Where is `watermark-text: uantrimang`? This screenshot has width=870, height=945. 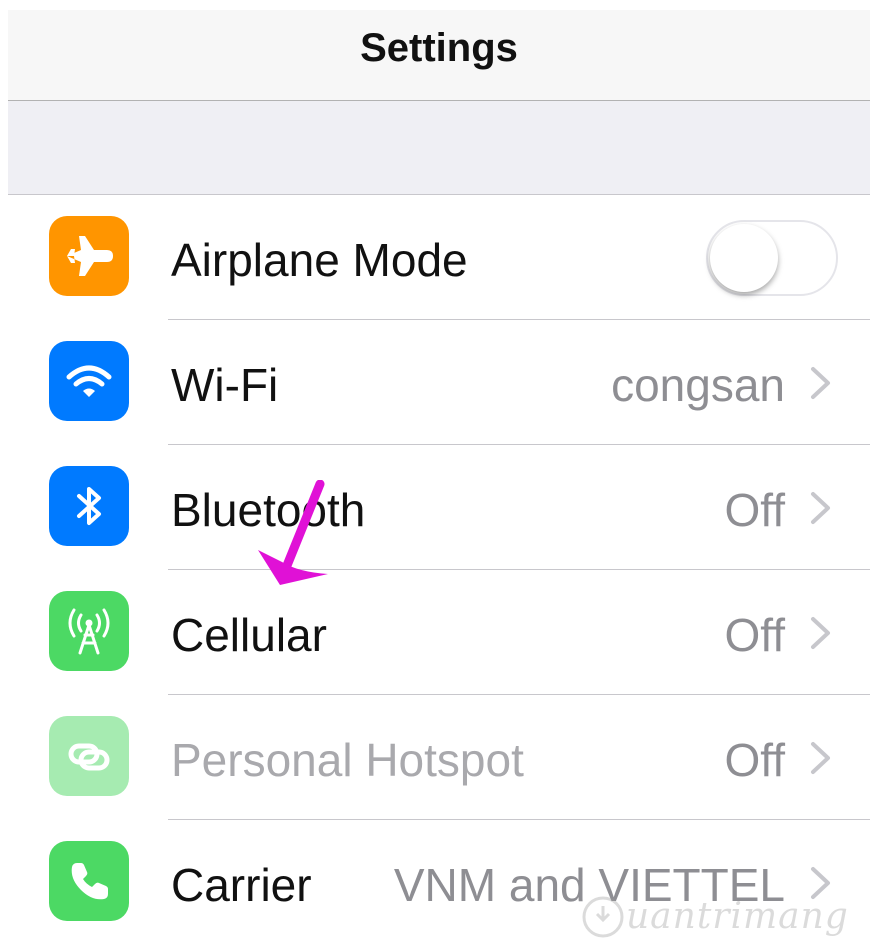 watermark-text: uantrimang is located at coordinates (737, 916).